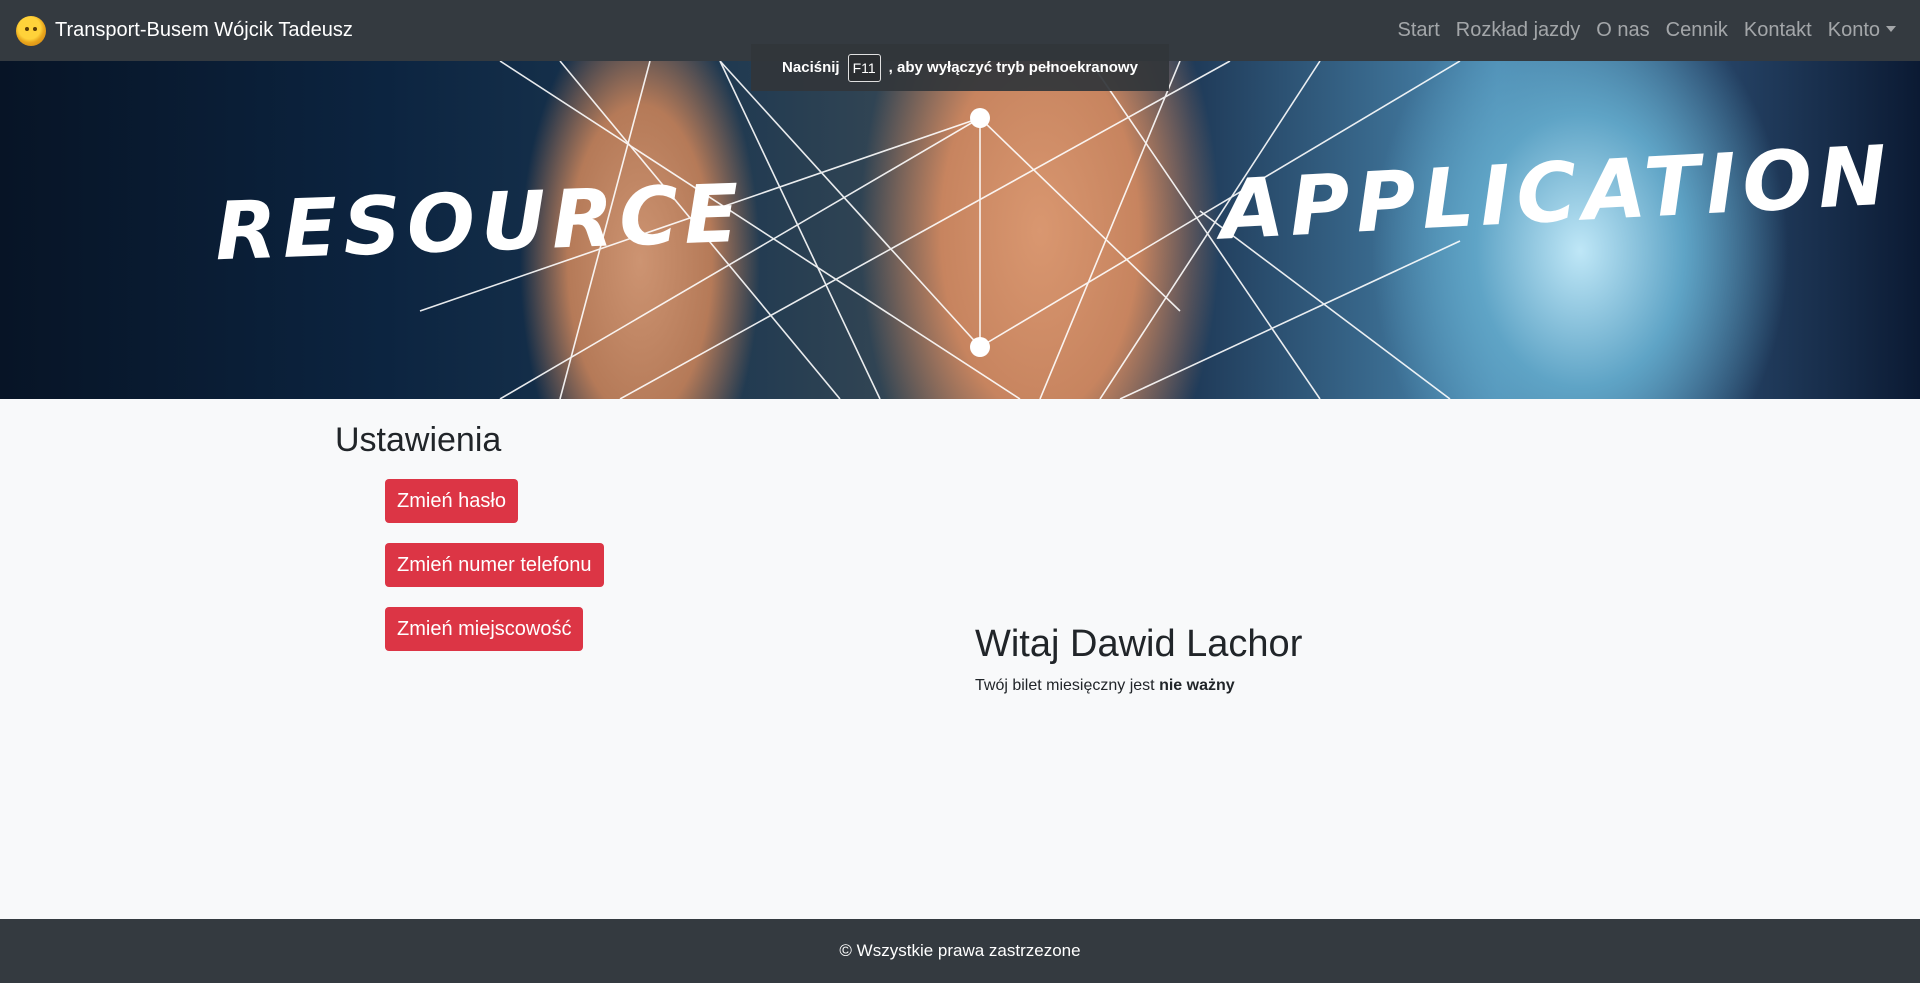 The width and height of the screenshot is (1920, 983). I want to click on f11-key: F11, so click(864, 67).